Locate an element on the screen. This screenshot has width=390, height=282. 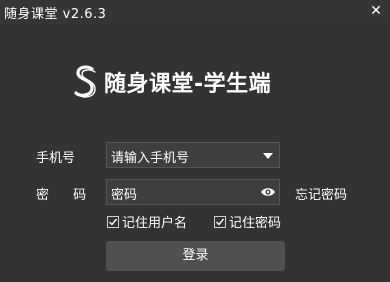
remember-password-label: 记住密码 is located at coordinates (255, 223).